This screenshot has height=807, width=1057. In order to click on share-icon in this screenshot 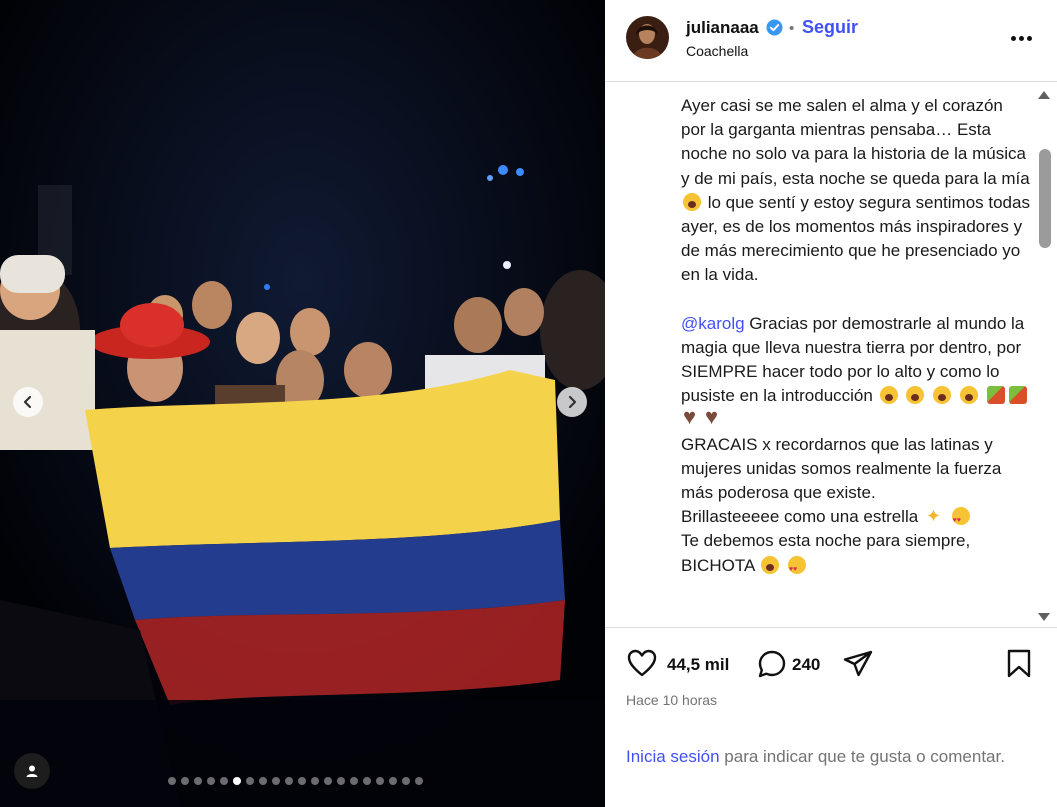, I will do `click(858, 664)`.